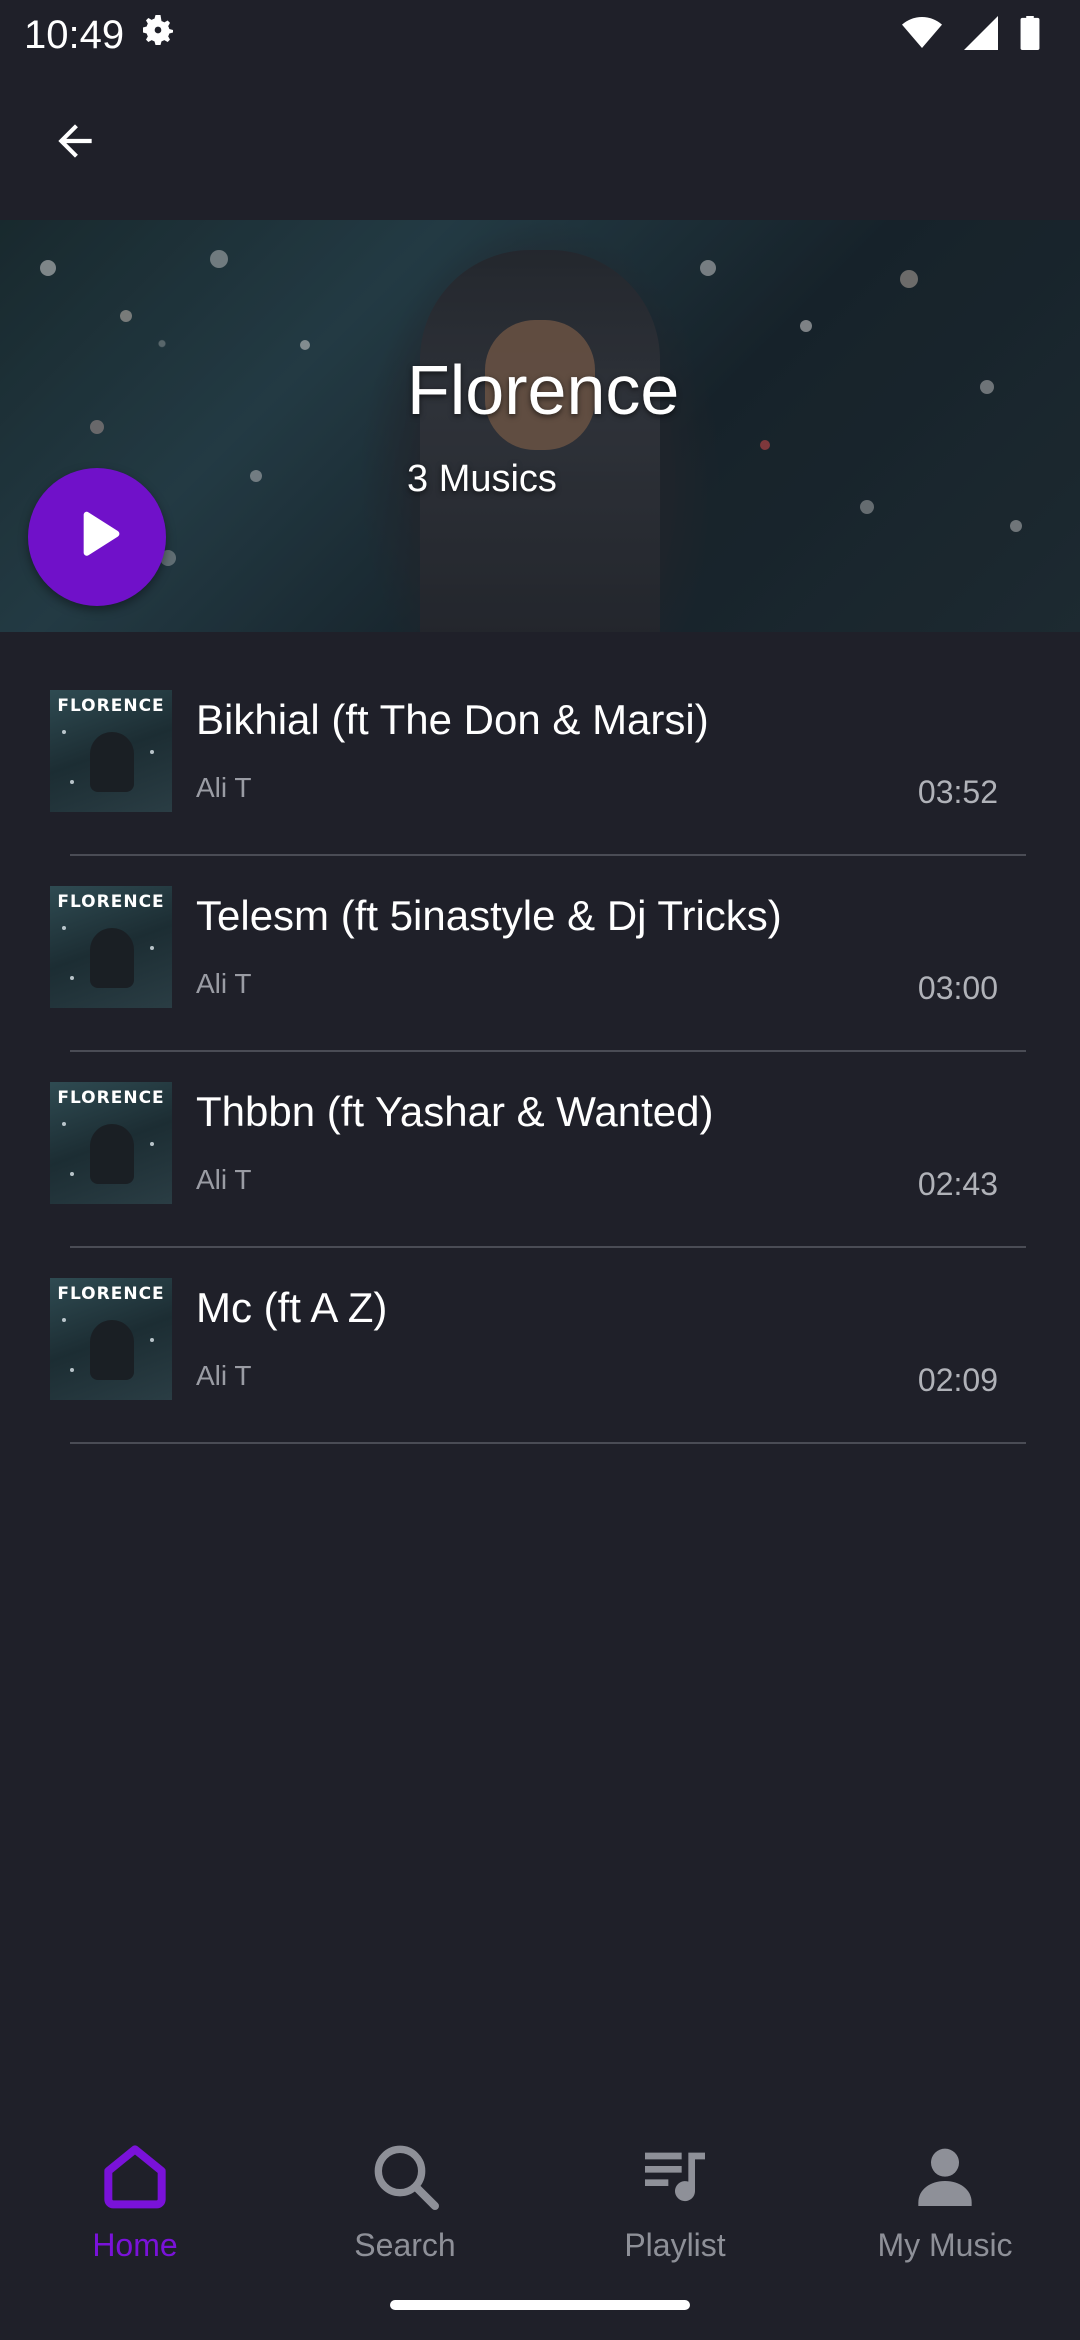 Image resolution: width=1080 pixels, height=2340 pixels. I want to click on back-button, so click(75, 143).